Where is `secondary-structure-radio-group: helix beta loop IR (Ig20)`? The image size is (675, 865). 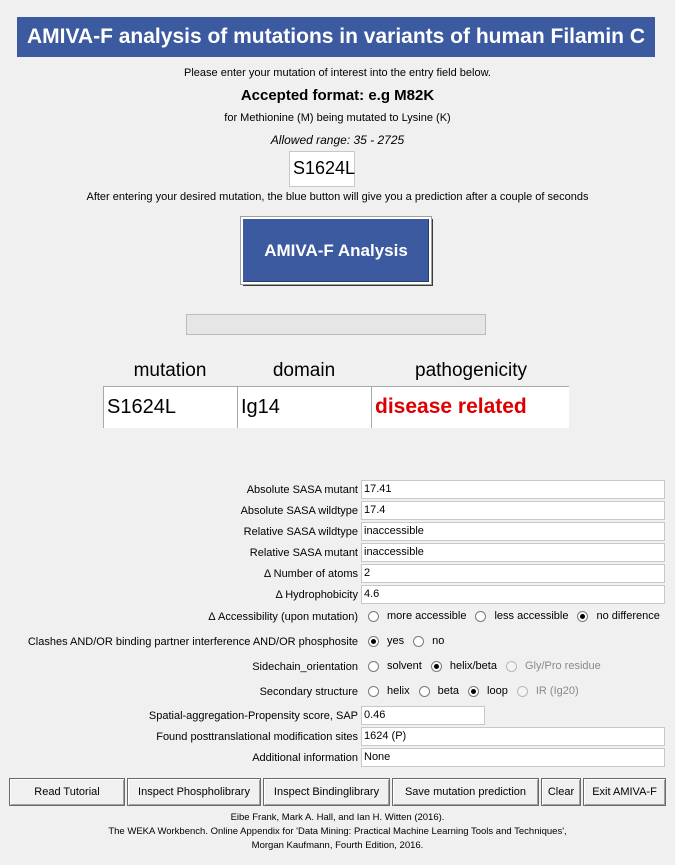 secondary-structure-radio-group: helix beta loop IR (Ig20) is located at coordinates (478, 691).